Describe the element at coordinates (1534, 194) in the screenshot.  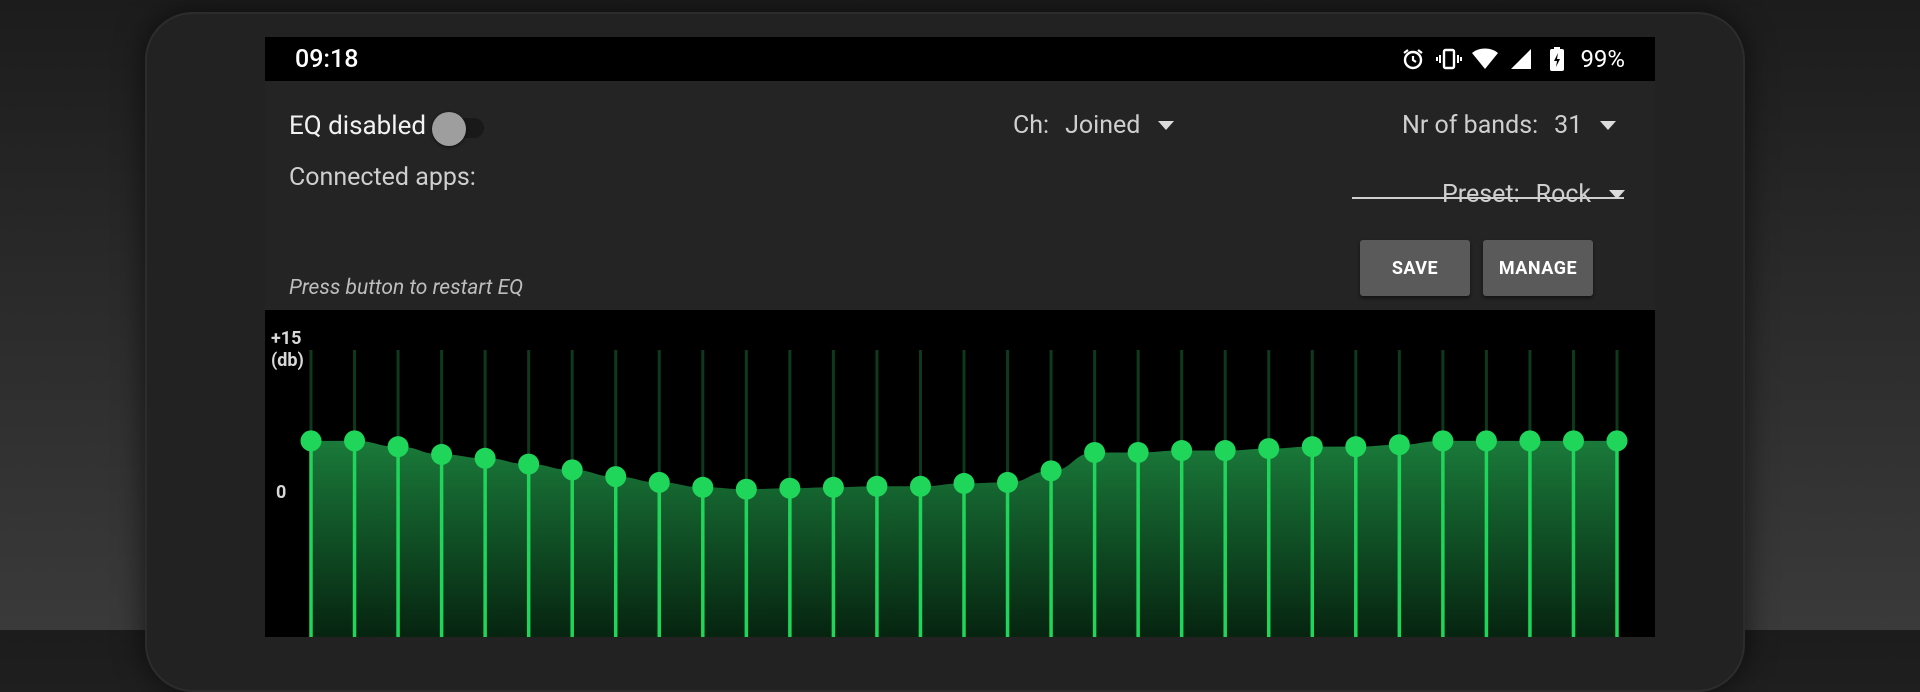
I see `preset-dropdown: Preset: Rock` at that location.